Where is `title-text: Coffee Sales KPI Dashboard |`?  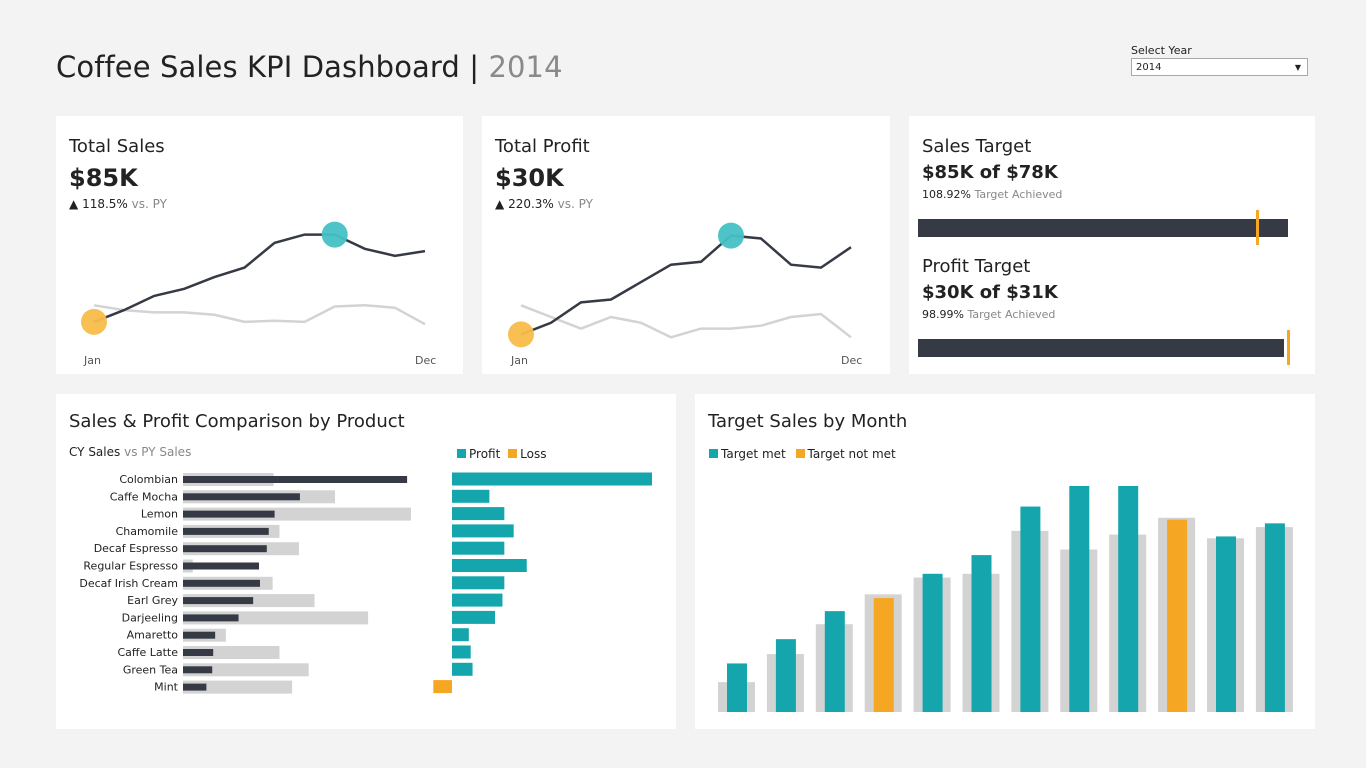
title-text: Coffee Sales KPI Dashboard | is located at coordinates (272, 67).